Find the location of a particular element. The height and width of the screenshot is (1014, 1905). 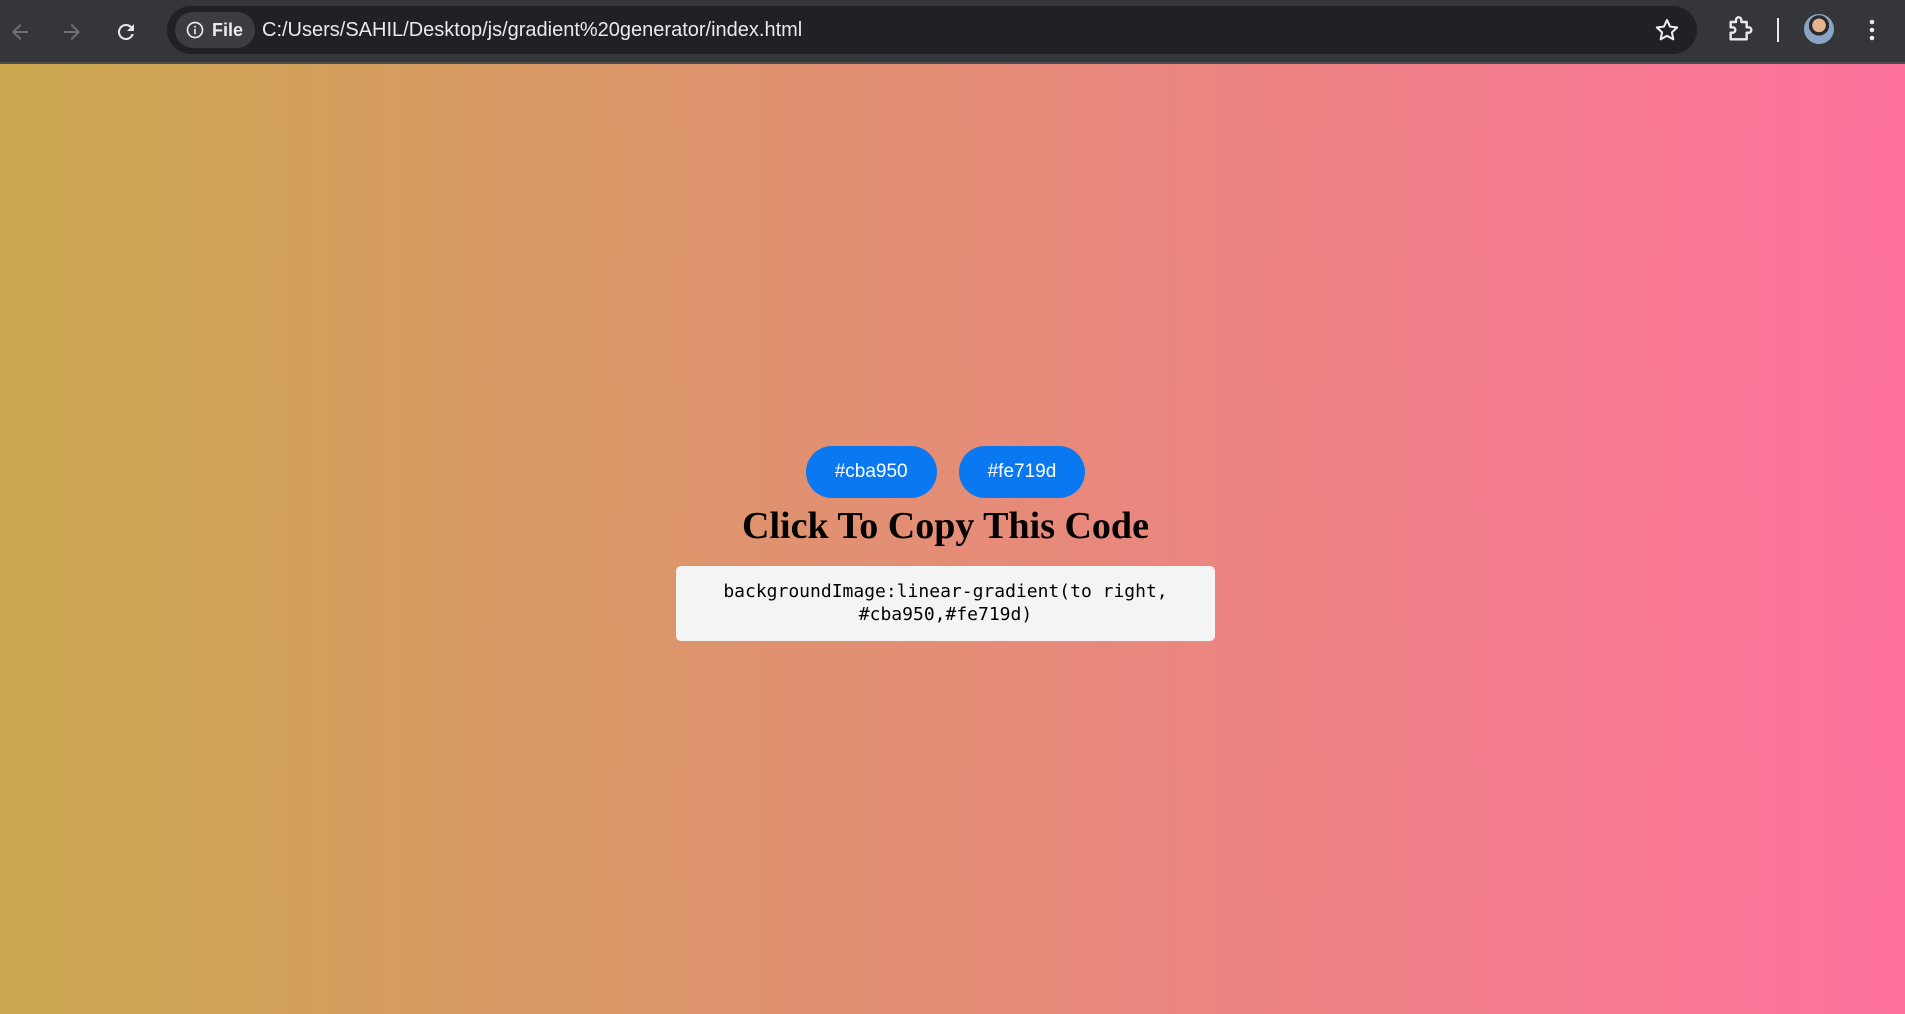

reload-icon is located at coordinates (125, 31).